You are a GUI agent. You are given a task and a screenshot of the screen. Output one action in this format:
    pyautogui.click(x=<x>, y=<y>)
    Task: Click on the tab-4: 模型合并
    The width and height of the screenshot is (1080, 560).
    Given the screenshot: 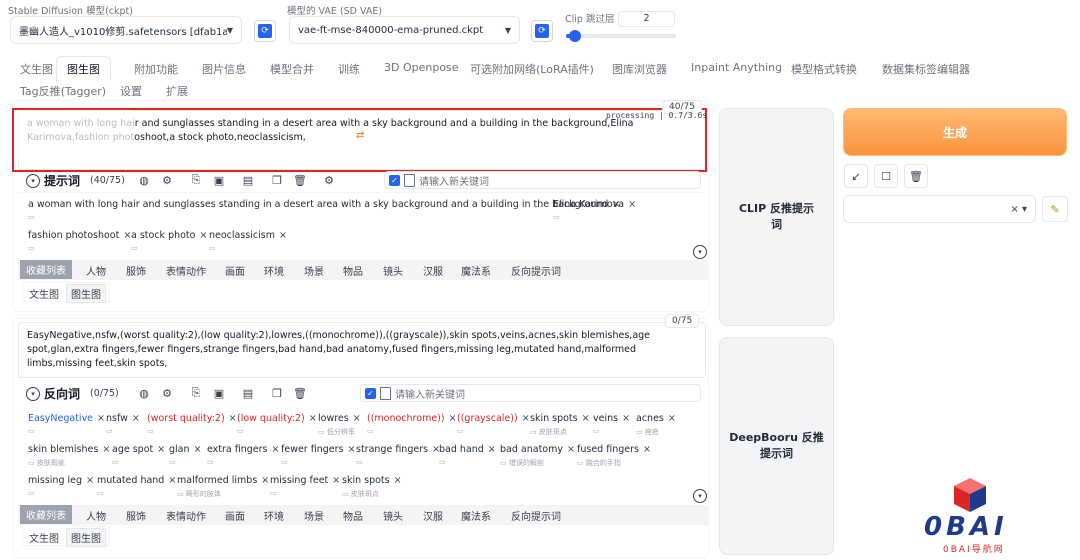 What is the action you would take?
    pyautogui.click(x=292, y=69)
    